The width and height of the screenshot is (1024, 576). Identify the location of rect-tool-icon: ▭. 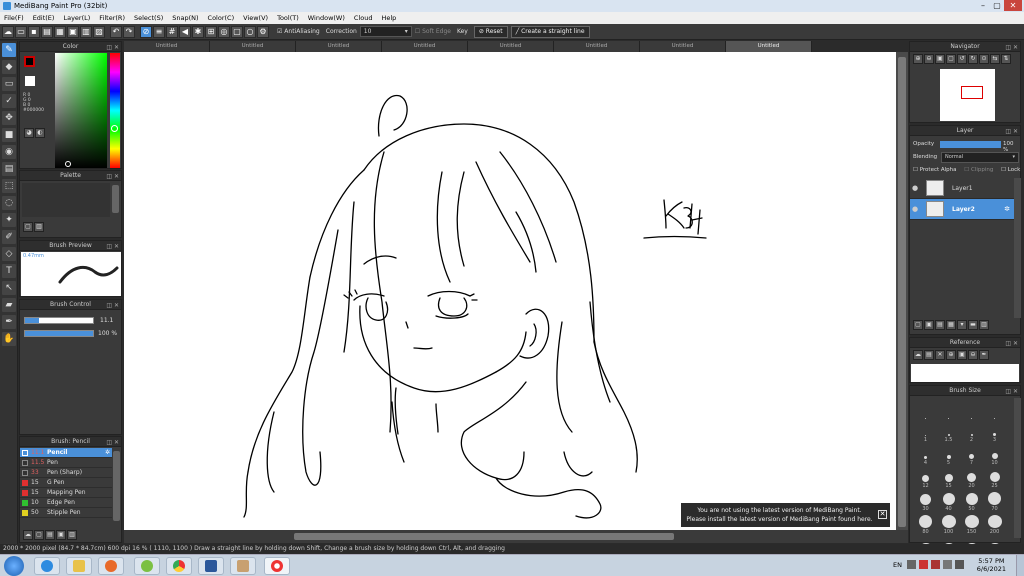
(9, 84).